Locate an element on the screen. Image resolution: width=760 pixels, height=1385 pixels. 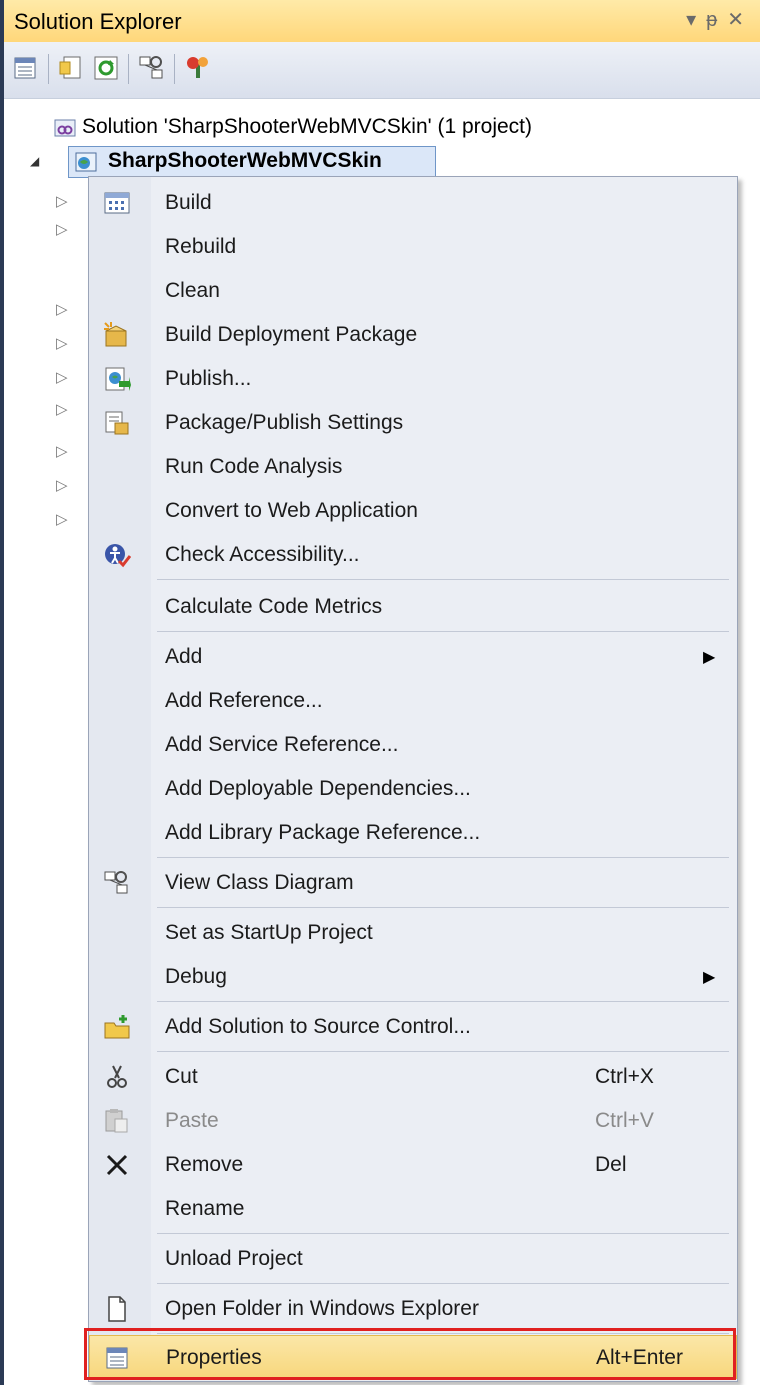
properties-icon is located at coordinates (26, 68).